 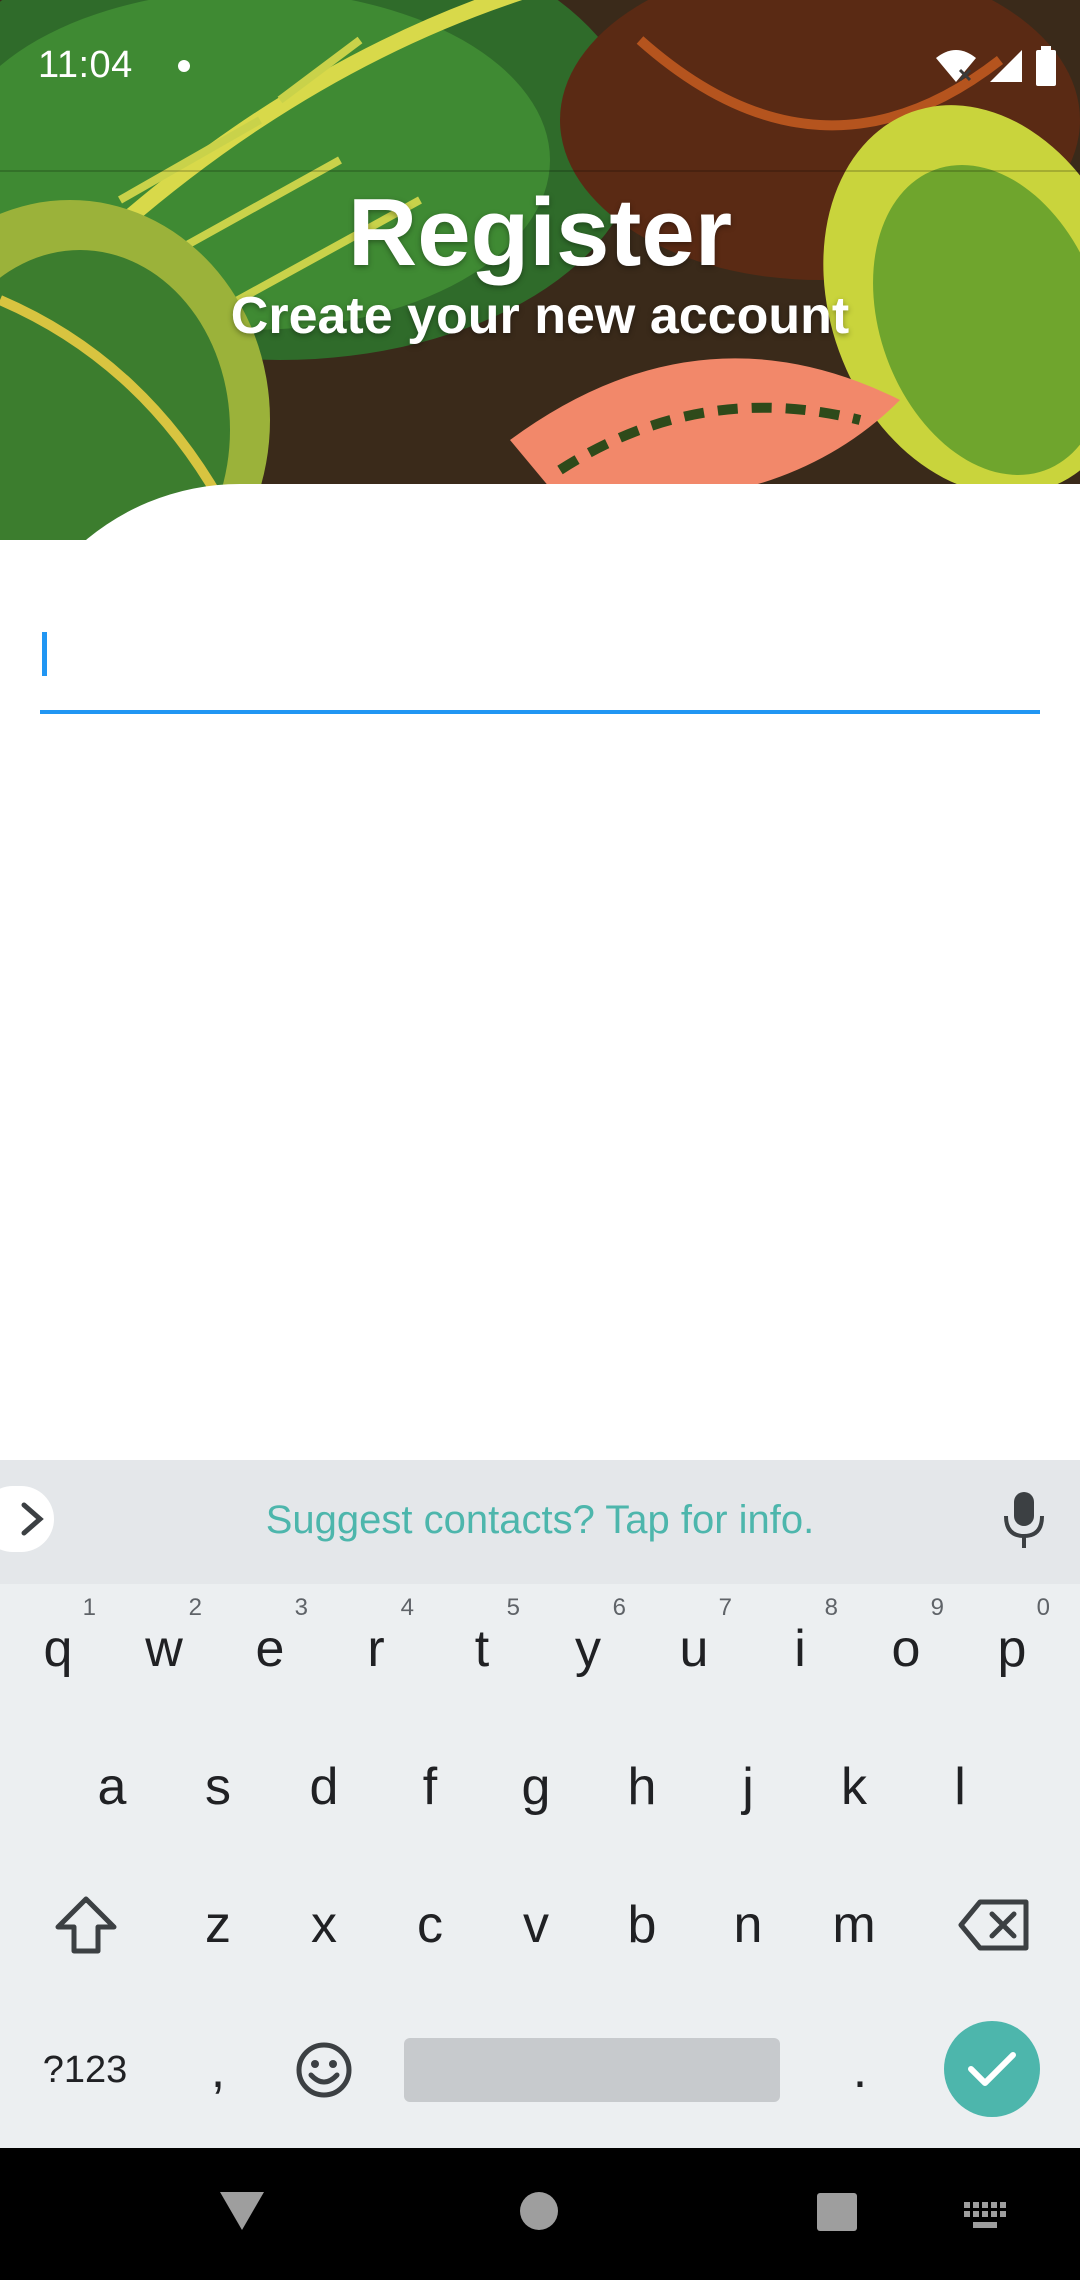 I want to click on key-h: h, so click(x=642, y=1787).